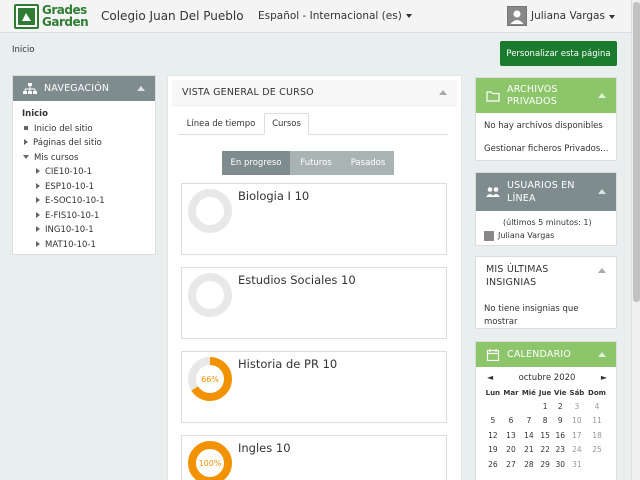 The width and height of the screenshot is (640, 480). Describe the element at coordinates (511, 421) in the screenshot. I see `calendar-day: 6` at that location.